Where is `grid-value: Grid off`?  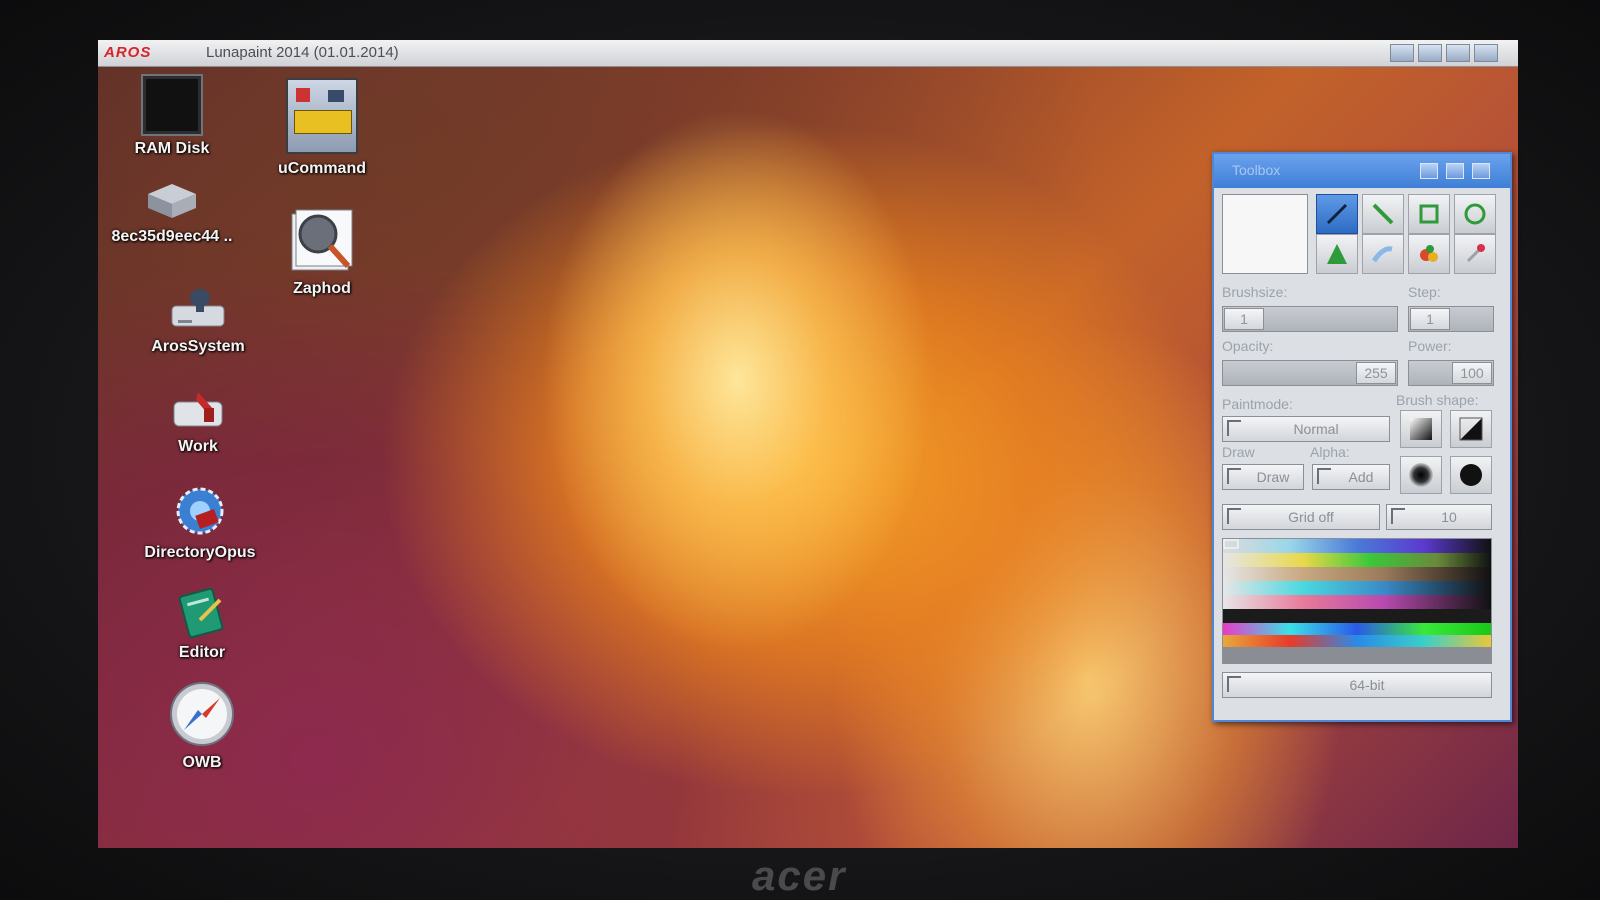
grid-value: Grid off is located at coordinates (1311, 517).